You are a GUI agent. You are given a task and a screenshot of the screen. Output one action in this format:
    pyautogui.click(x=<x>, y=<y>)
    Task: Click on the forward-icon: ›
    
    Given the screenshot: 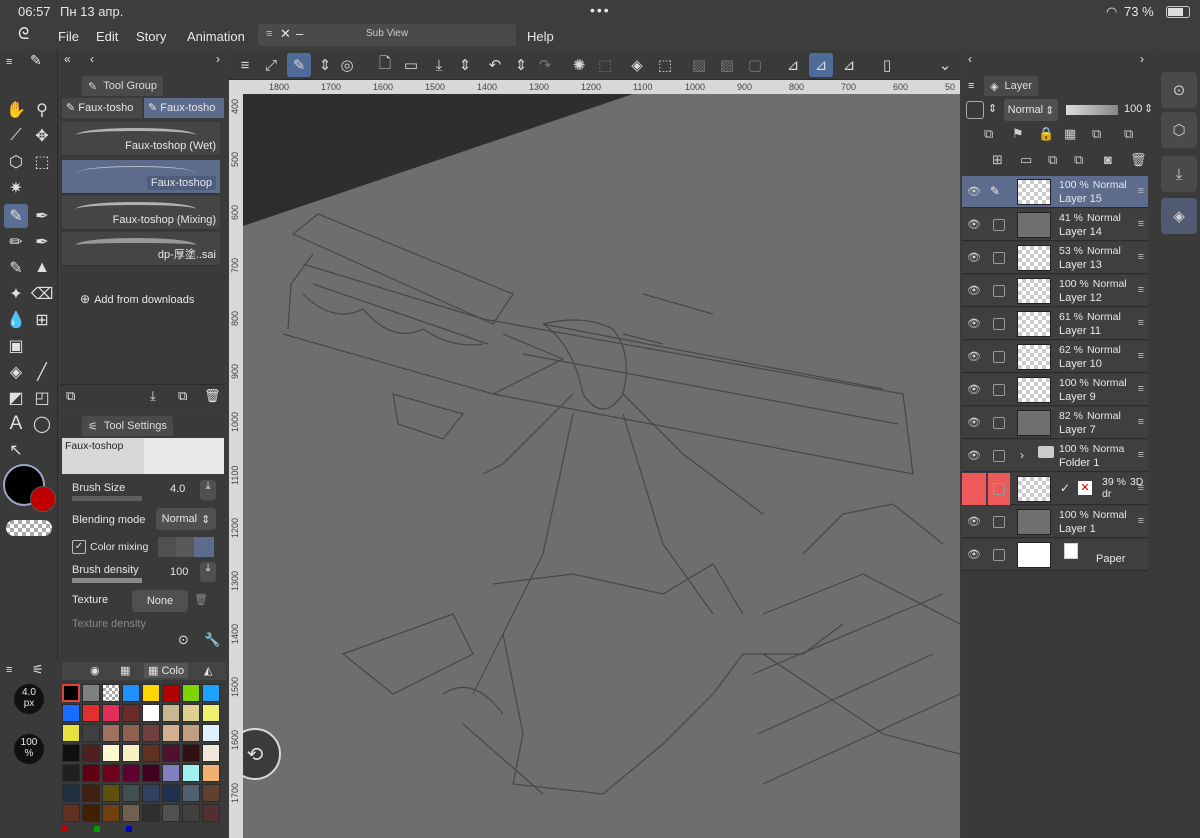 What is the action you would take?
    pyautogui.click(x=1142, y=59)
    